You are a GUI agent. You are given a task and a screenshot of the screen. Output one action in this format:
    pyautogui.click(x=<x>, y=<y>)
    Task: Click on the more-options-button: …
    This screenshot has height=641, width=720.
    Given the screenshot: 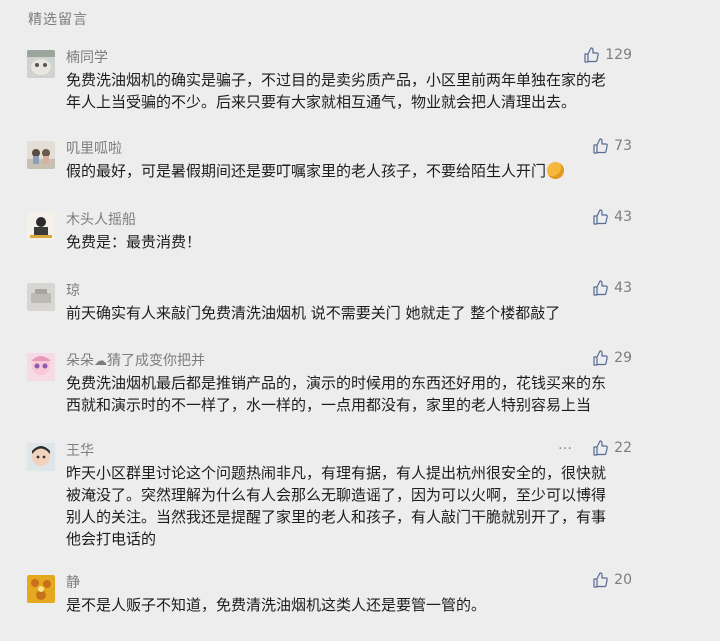 What is the action you would take?
    pyautogui.click(x=565, y=445)
    